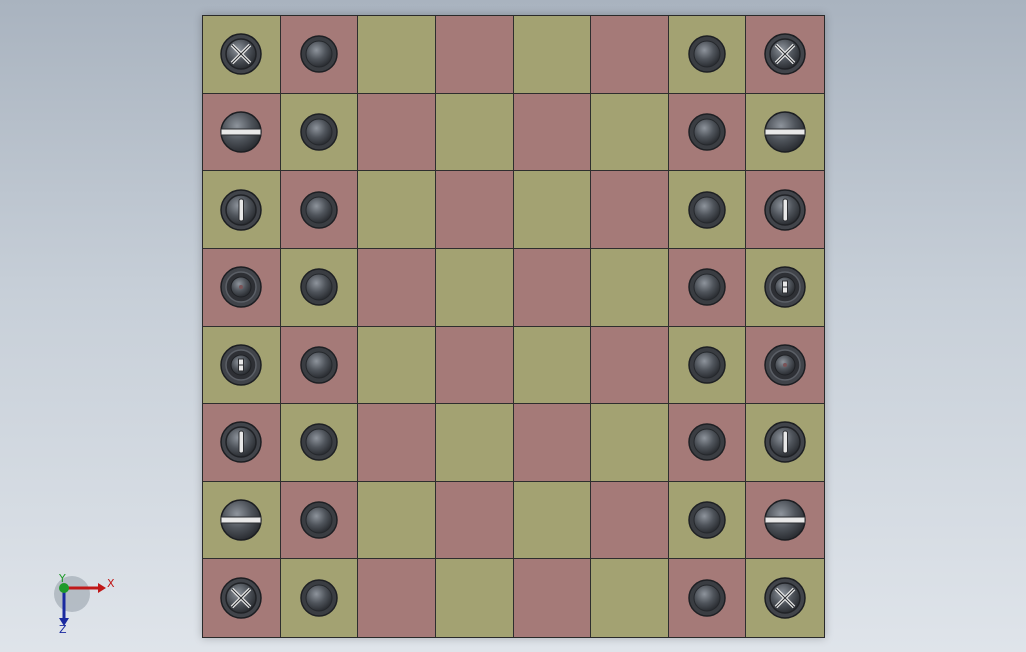  I want to click on x-axis-arrow, so click(102, 588).